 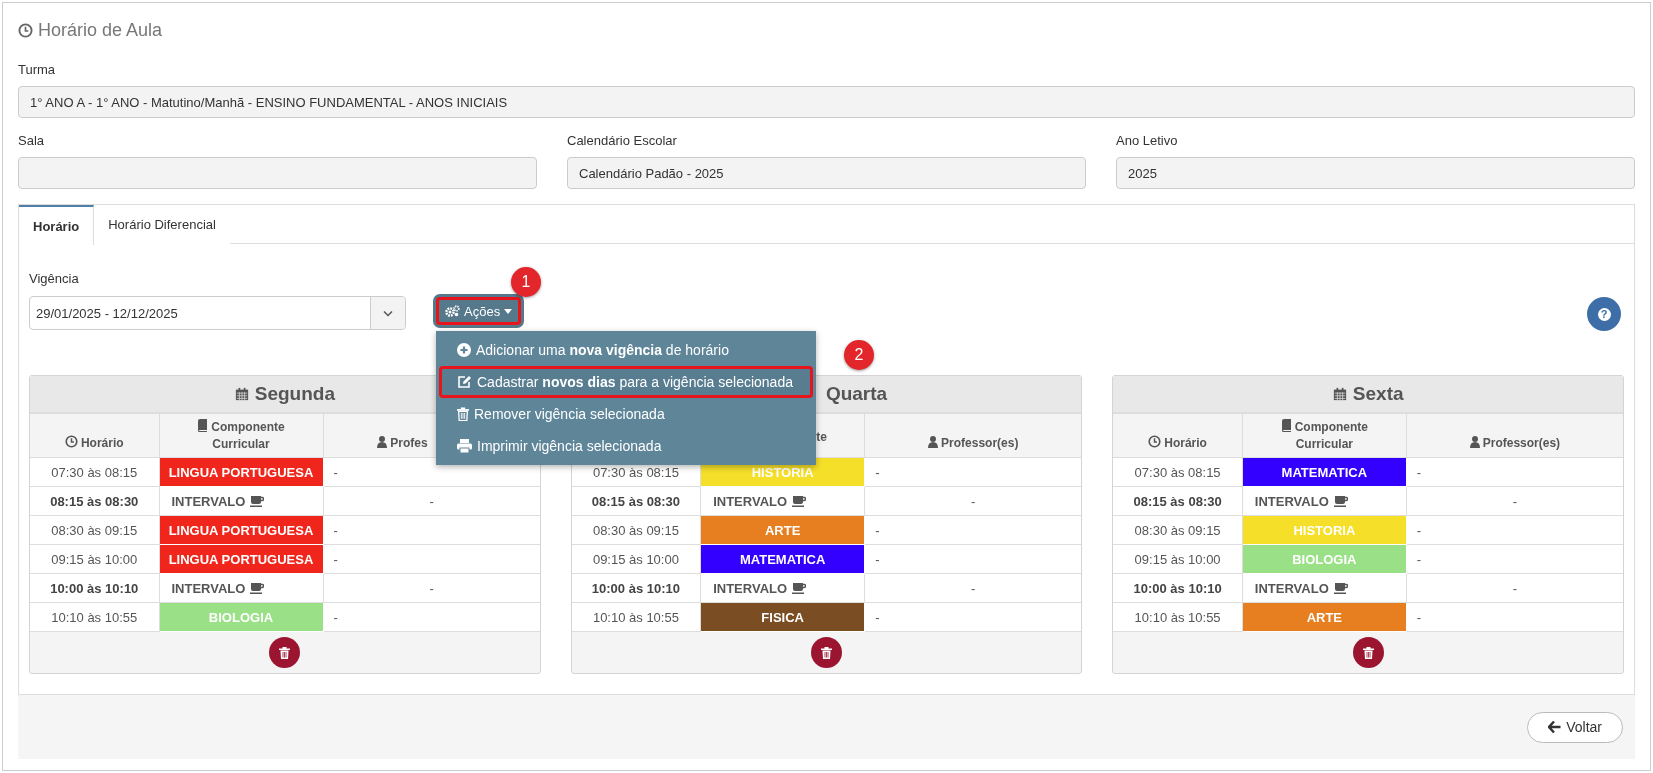 What do you see at coordinates (277, 173) in the screenshot?
I see `text-field` at bounding box center [277, 173].